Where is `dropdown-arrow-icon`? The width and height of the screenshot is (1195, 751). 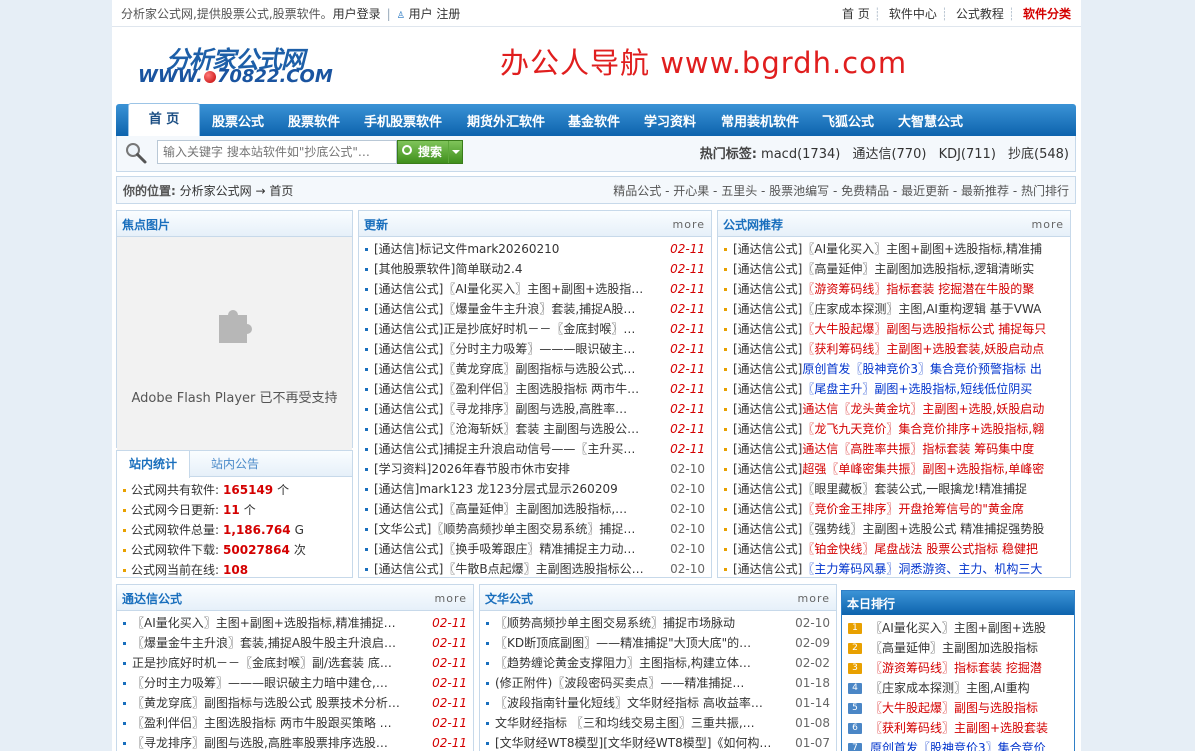 dropdown-arrow-icon is located at coordinates (455, 152).